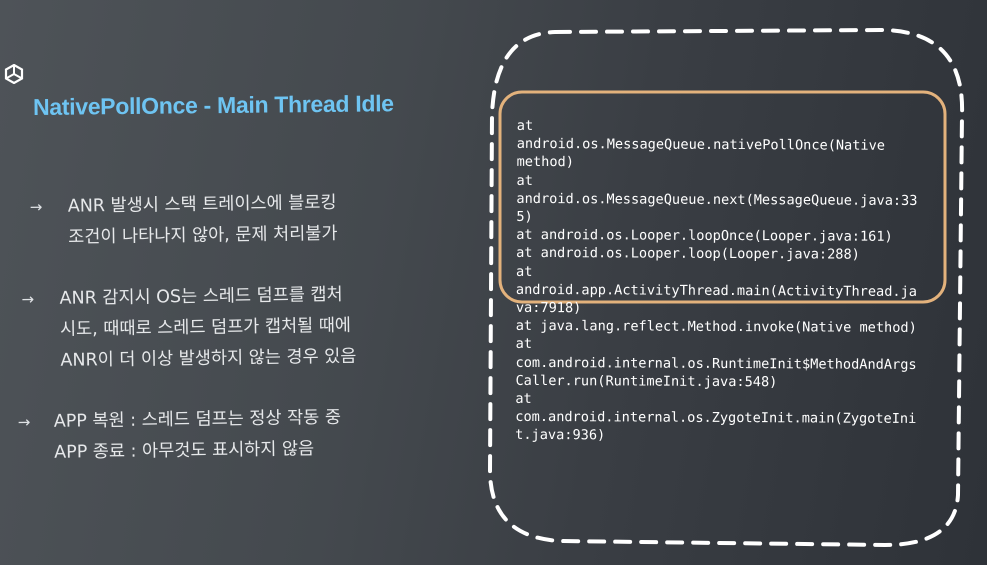 The height and width of the screenshot is (565, 987). I want to click on slide-title: NativePollOnce - Main Thread Idle, so click(213, 105).